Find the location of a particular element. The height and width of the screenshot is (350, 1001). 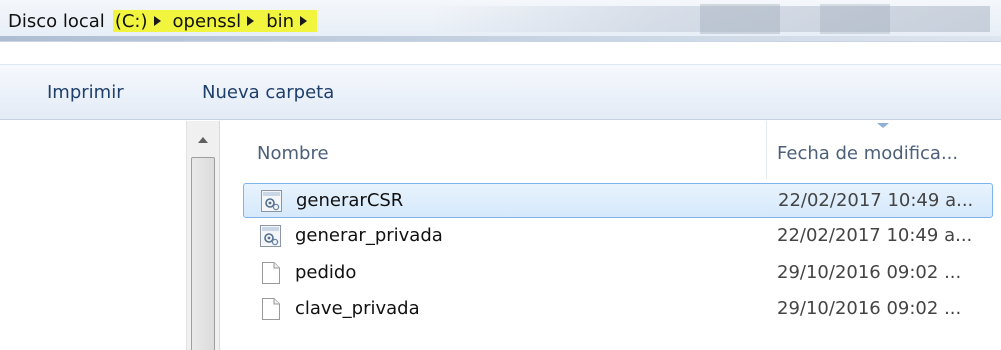

breadcrumb-label: Disco local is located at coordinates (56, 21).